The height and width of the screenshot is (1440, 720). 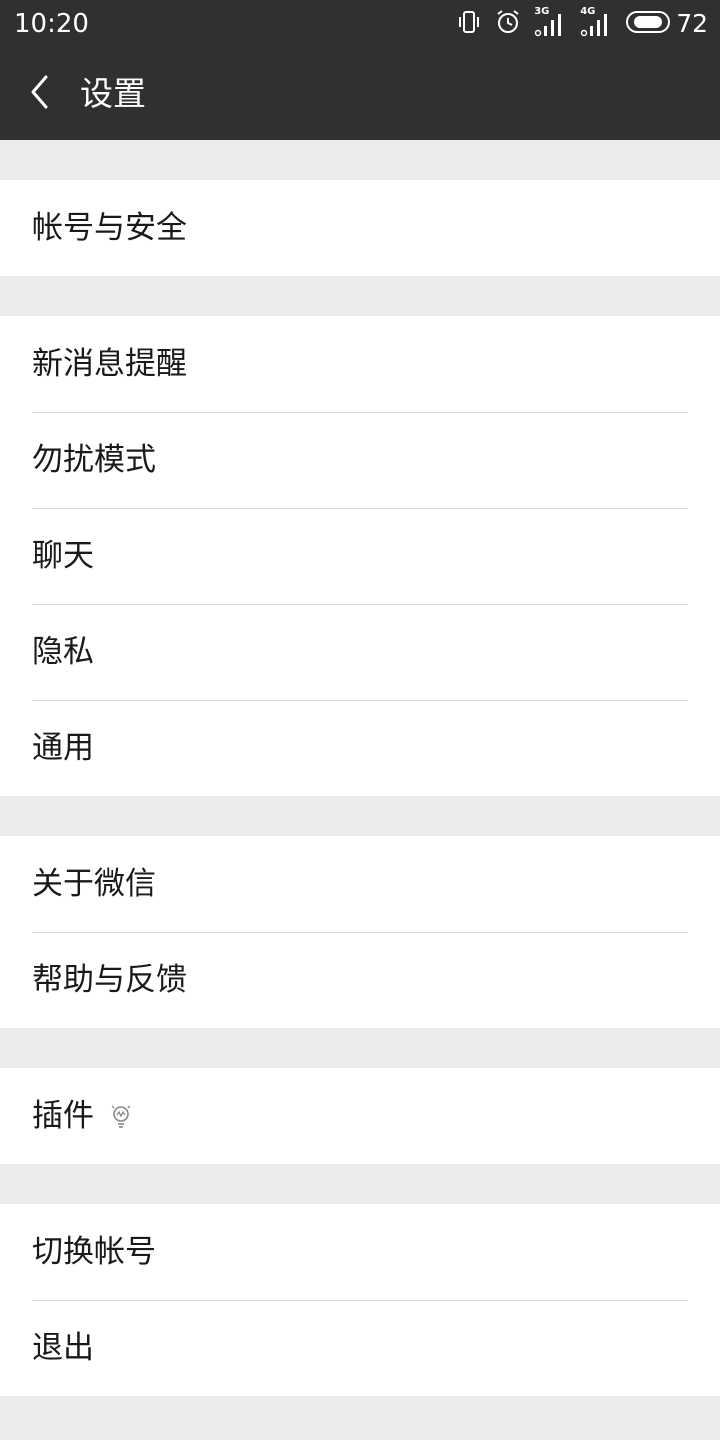 What do you see at coordinates (63, 556) in the screenshot?
I see `settings-item-label: 聊天` at bounding box center [63, 556].